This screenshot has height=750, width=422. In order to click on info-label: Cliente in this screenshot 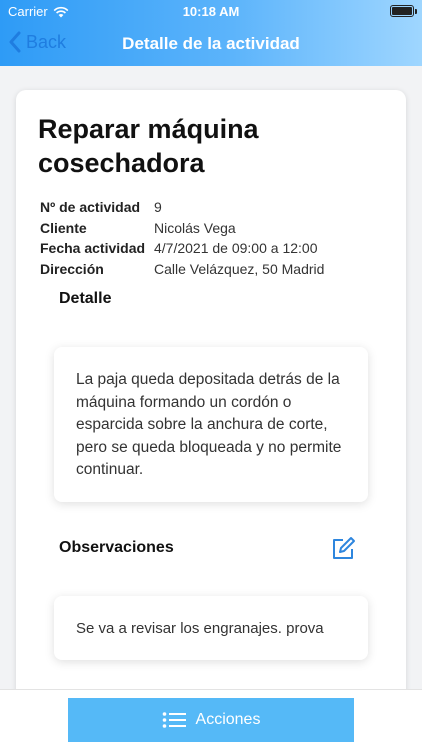, I will do `click(63, 227)`.